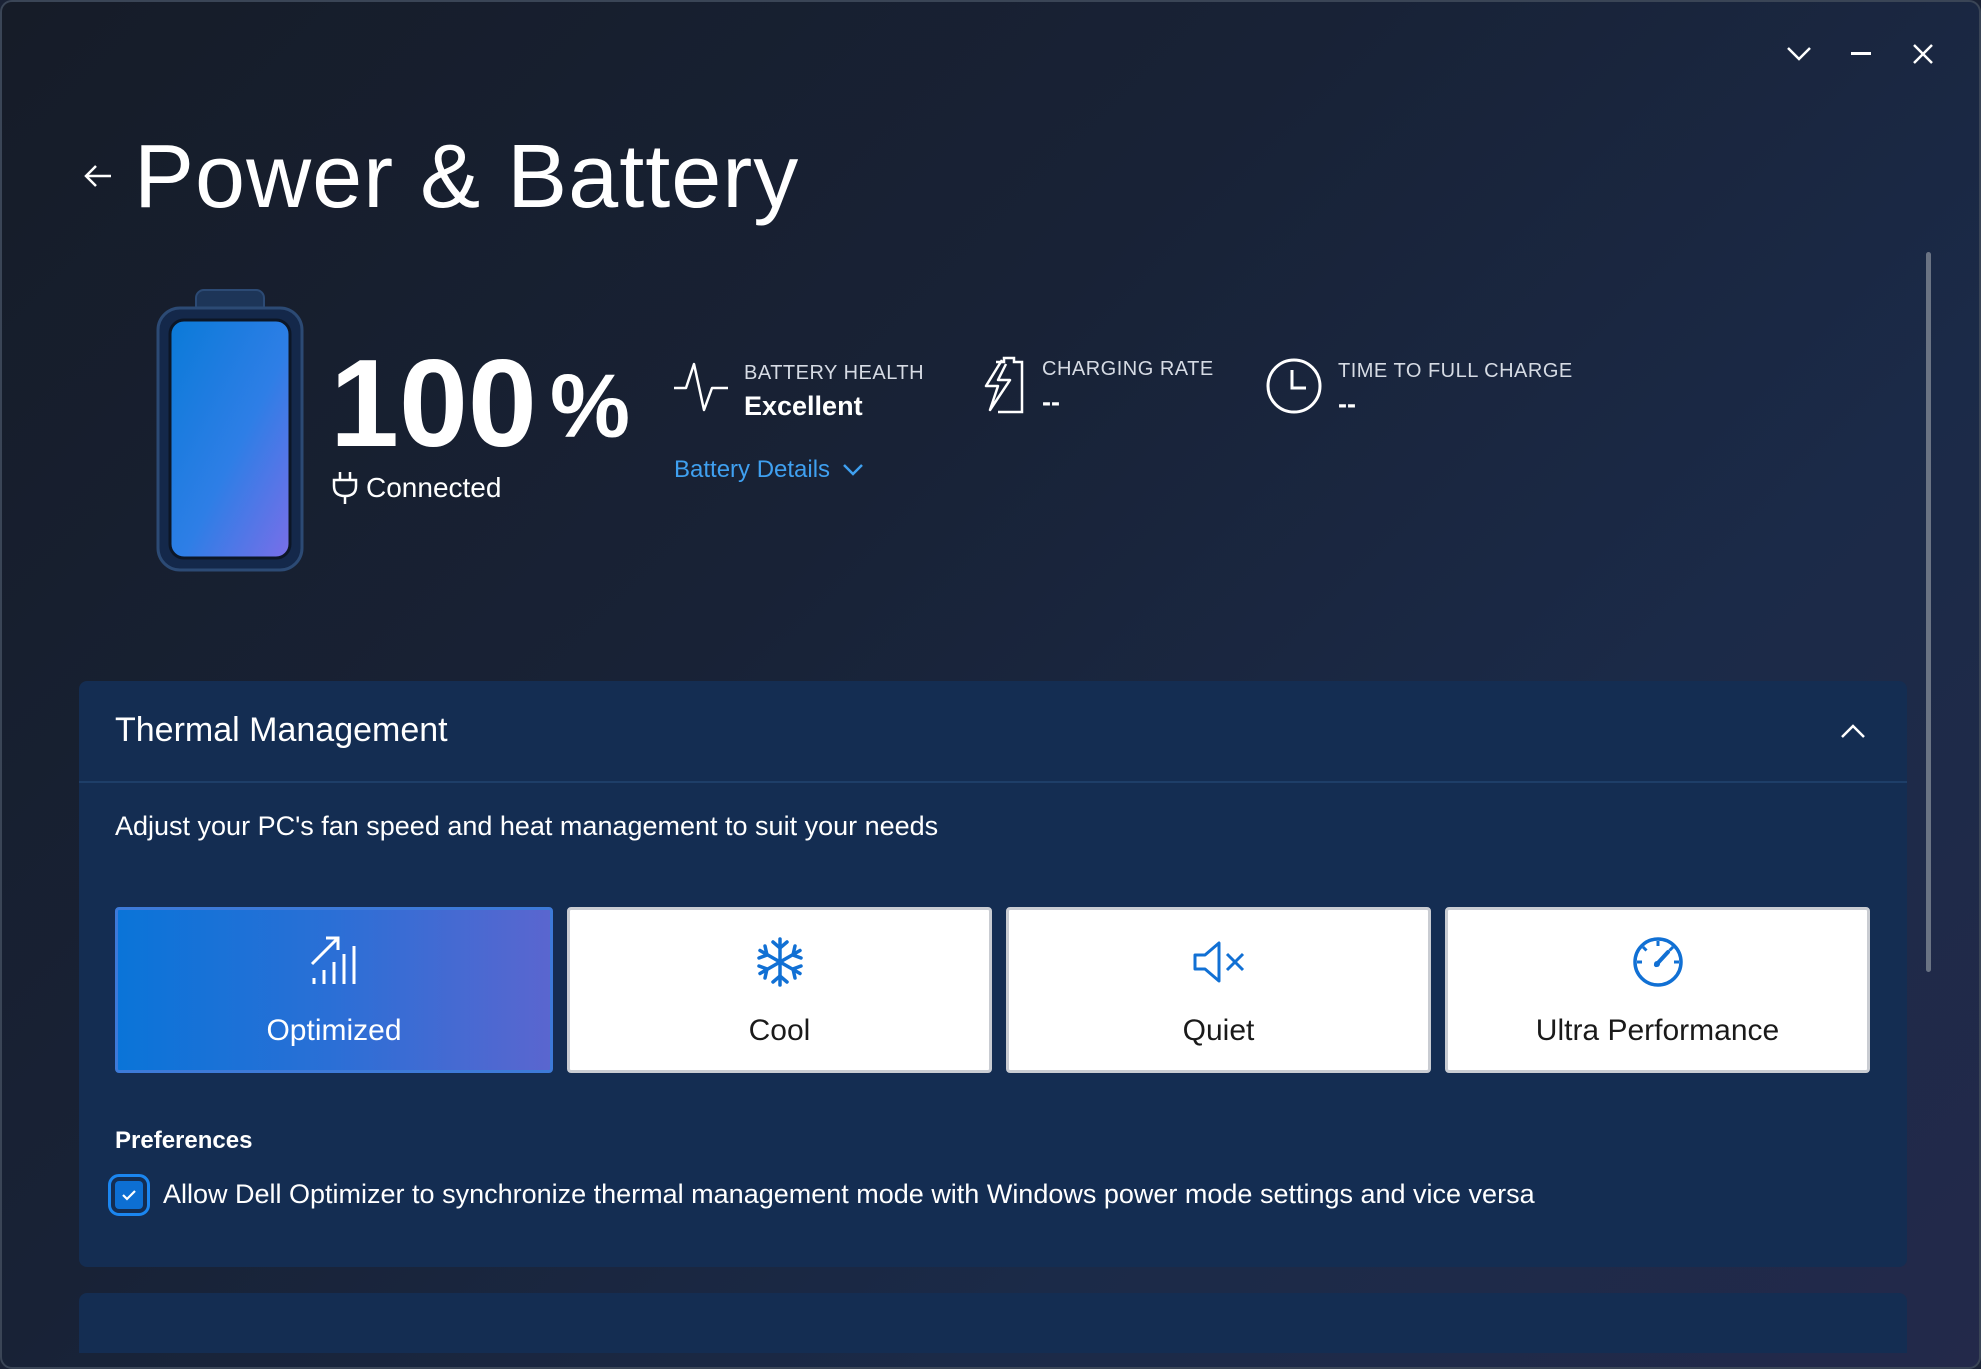 The height and width of the screenshot is (1369, 1981). Describe the element at coordinates (433, 404) in the screenshot. I see `battery-percent: 100` at that location.